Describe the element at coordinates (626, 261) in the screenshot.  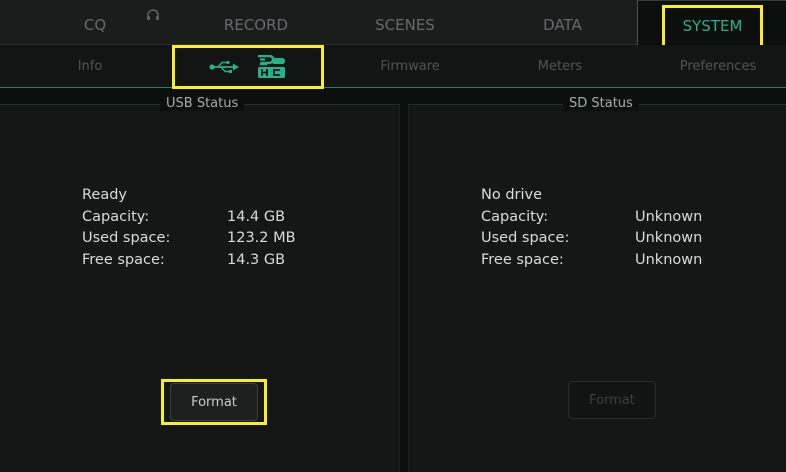
I see `sd-free-row: Free space: Unknown` at that location.